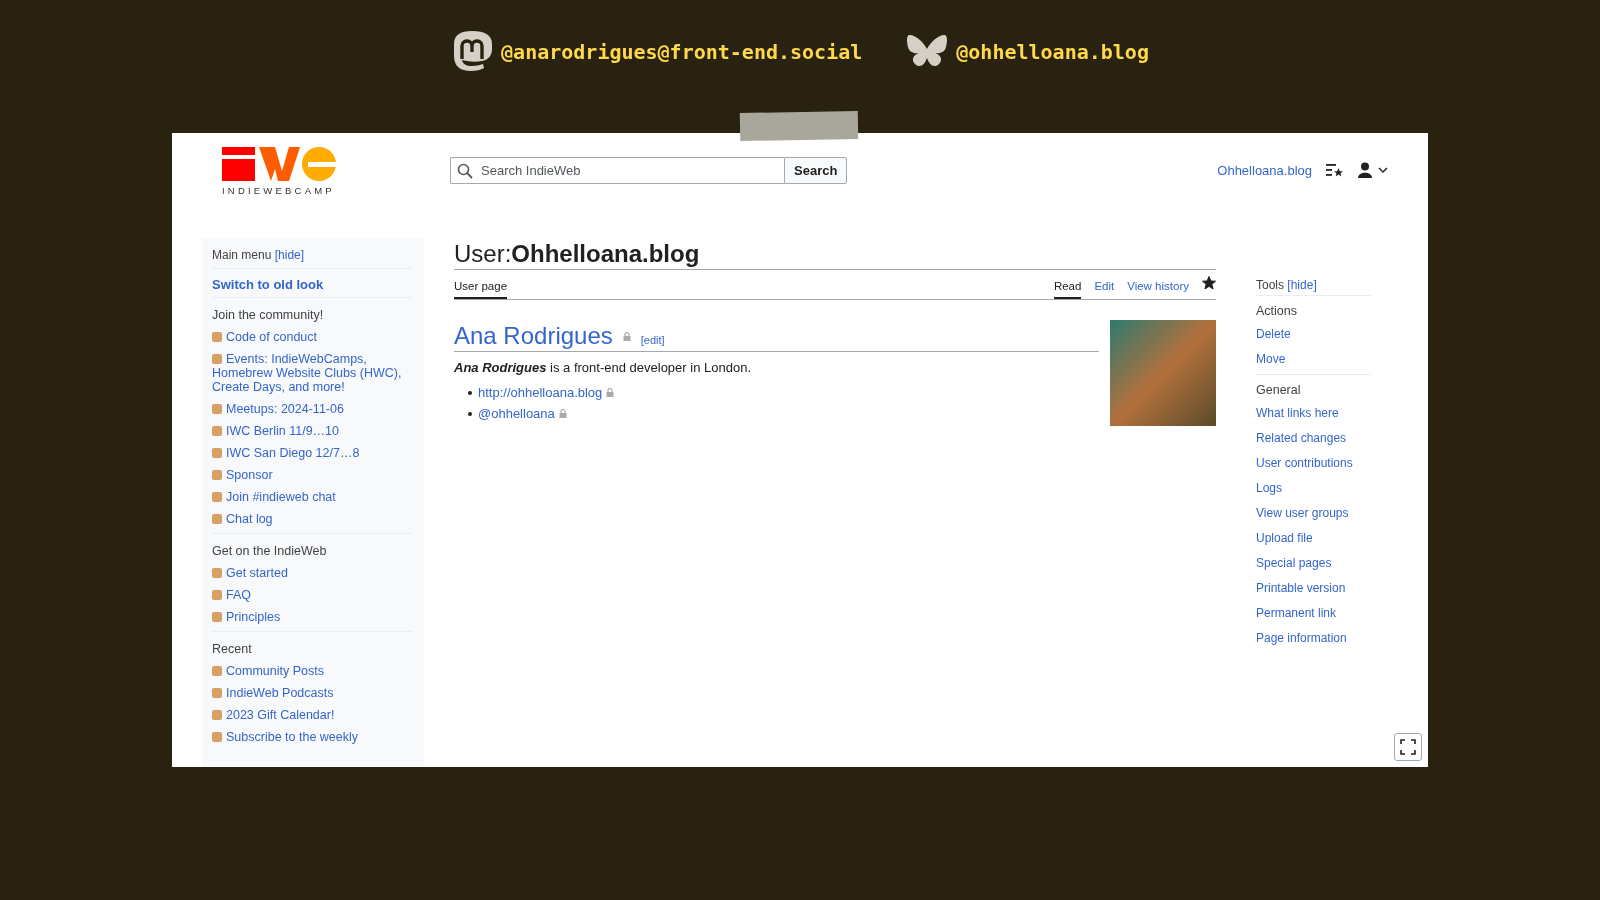  Describe the element at coordinates (1313, 613) in the screenshot. I see `tool-link: Permanent link` at that location.